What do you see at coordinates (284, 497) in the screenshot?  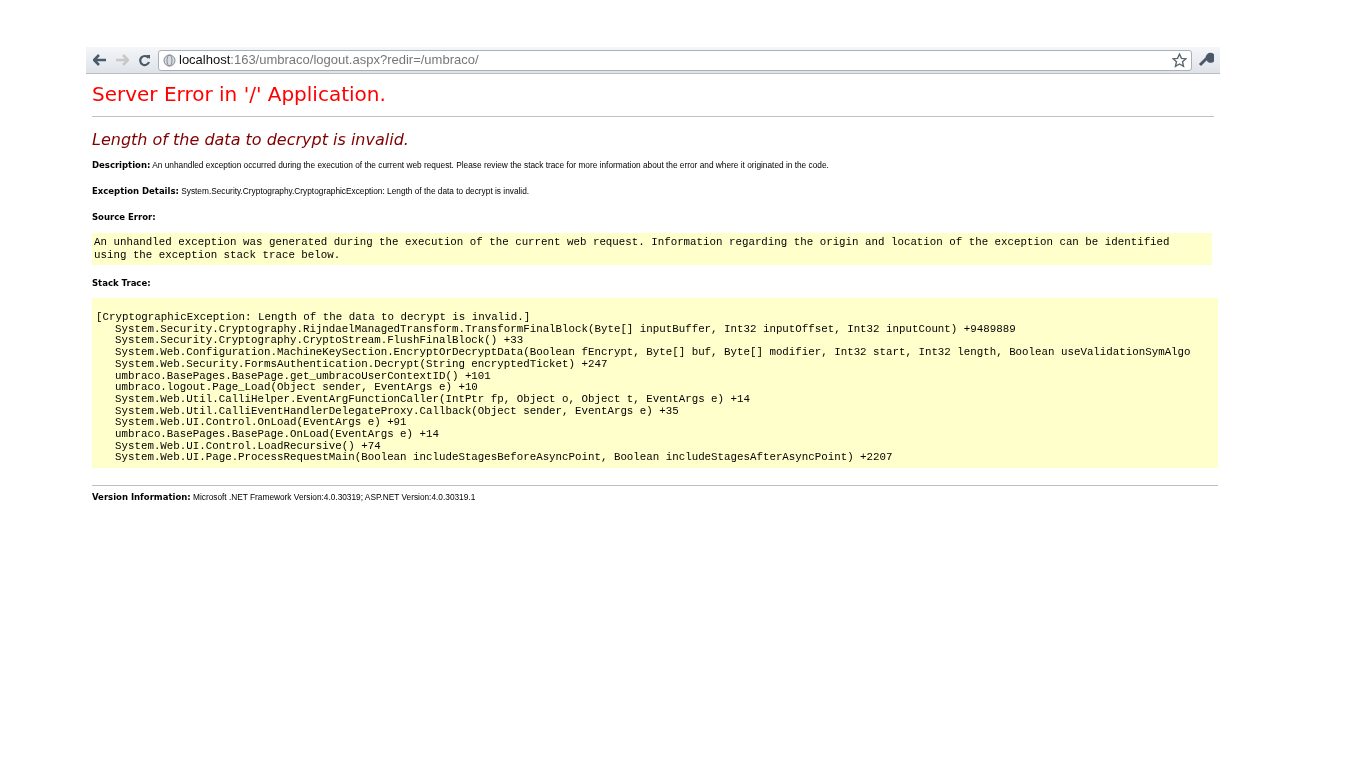 I see `version-information: Version Information: Microsoft .NET Framework Version:4.0.30319; ASP.NET Version:4.0.30319.1` at bounding box center [284, 497].